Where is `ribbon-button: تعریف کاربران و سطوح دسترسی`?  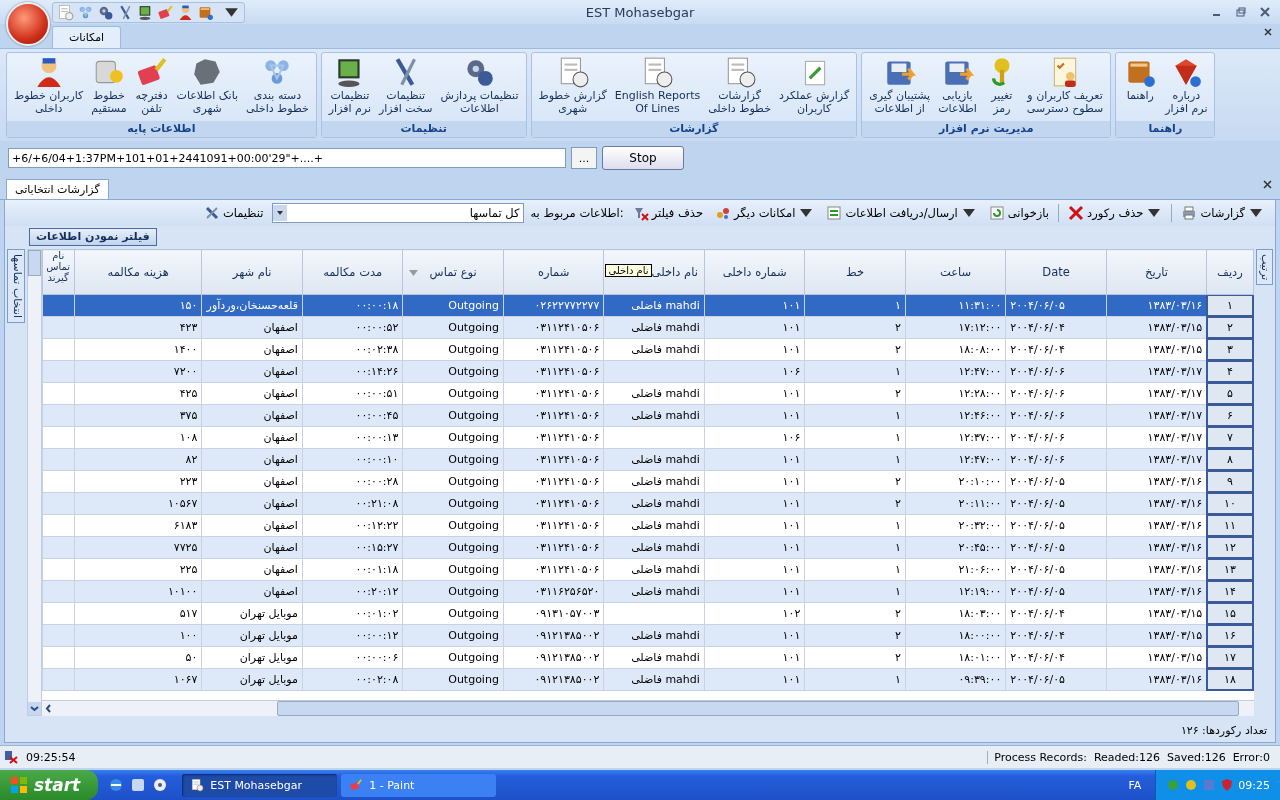 ribbon-button: تعریف کاربران و سطوح دسترسی is located at coordinates (1065, 87).